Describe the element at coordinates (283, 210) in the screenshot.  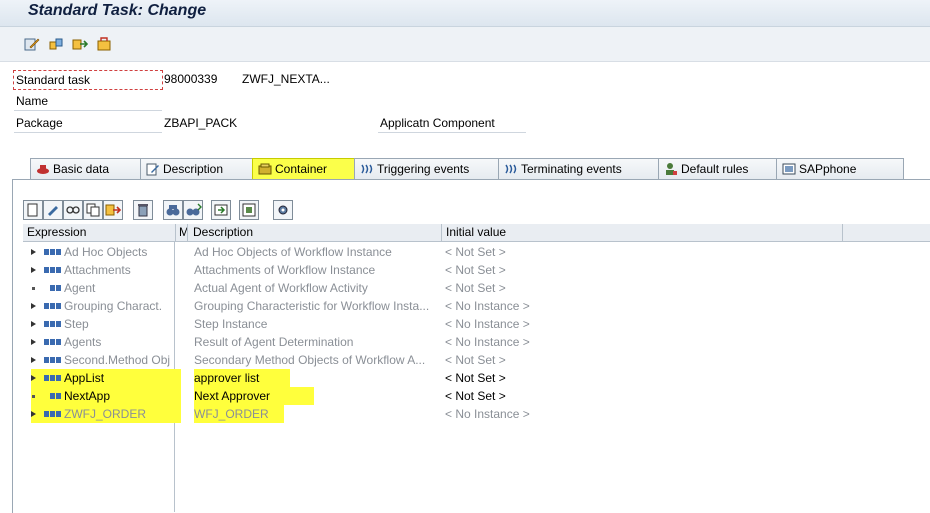
I see `settings-icon` at that location.